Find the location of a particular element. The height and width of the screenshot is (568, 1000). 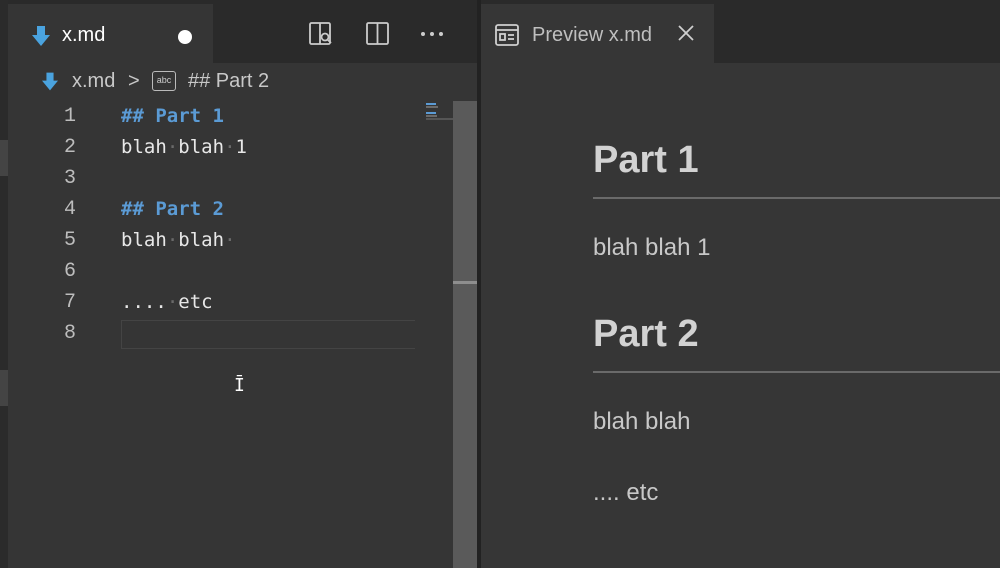

line-number: 7 is located at coordinates (69, 302).